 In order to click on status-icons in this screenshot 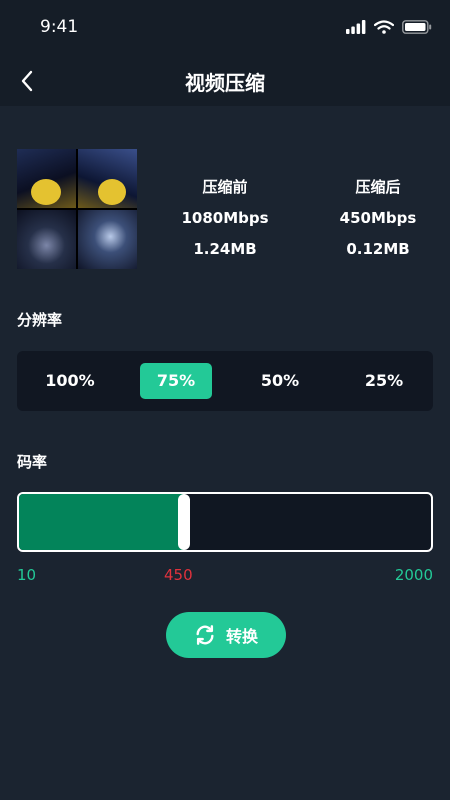, I will do `click(389, 27)`.